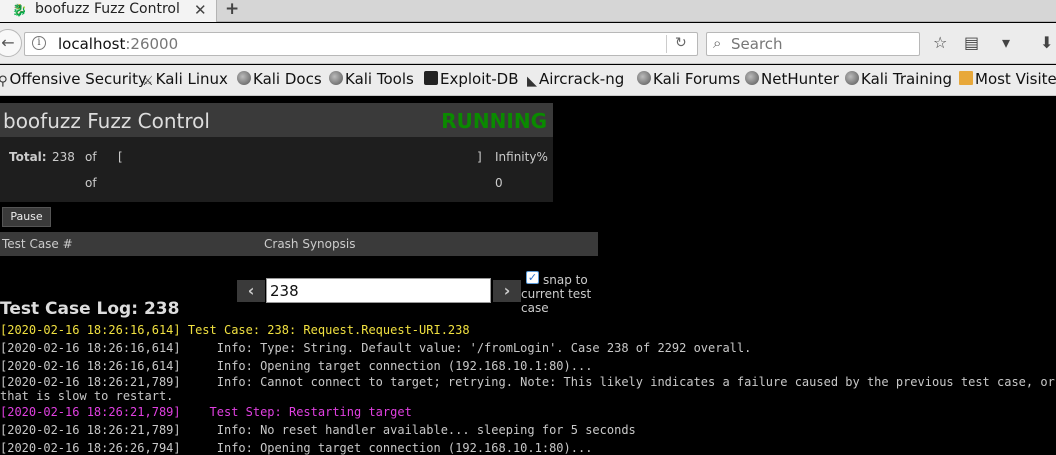  Describe the element at coordinates (148, 81) in the screenshot. I see `dragon-icon: ⚔` at that location.